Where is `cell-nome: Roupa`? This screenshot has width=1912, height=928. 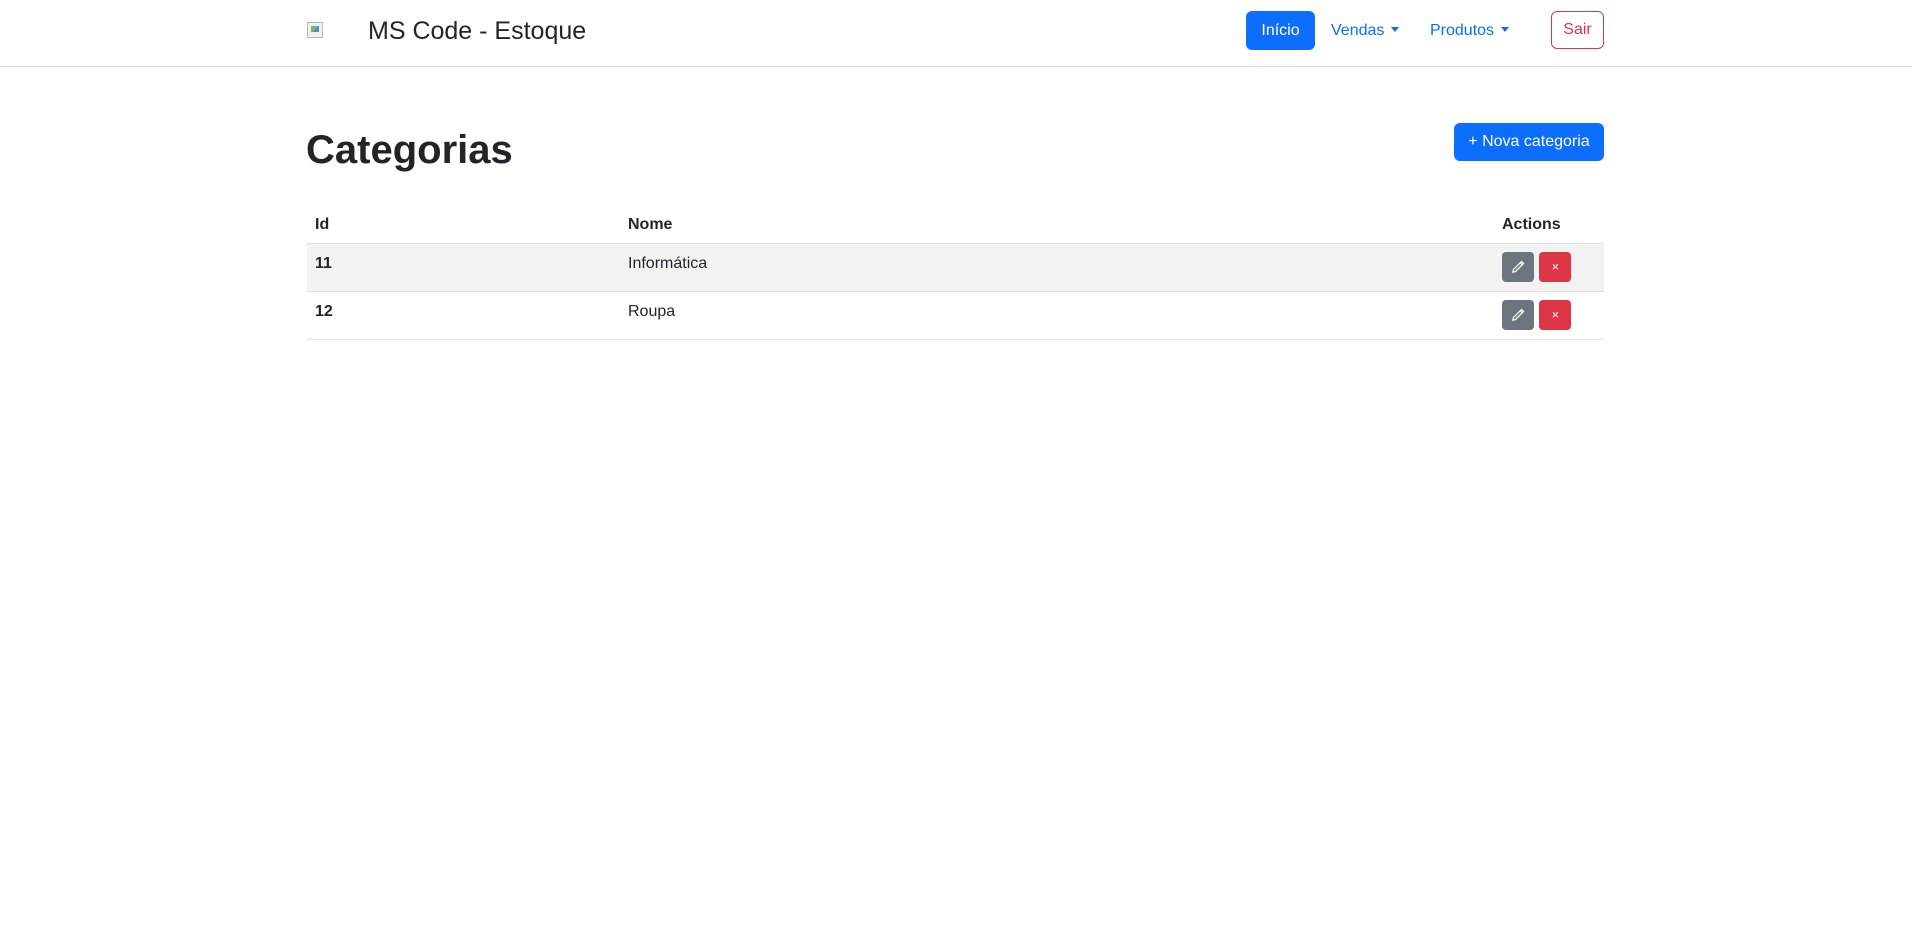 cell-nome: Roupa is located at coordinates (1057, 315).